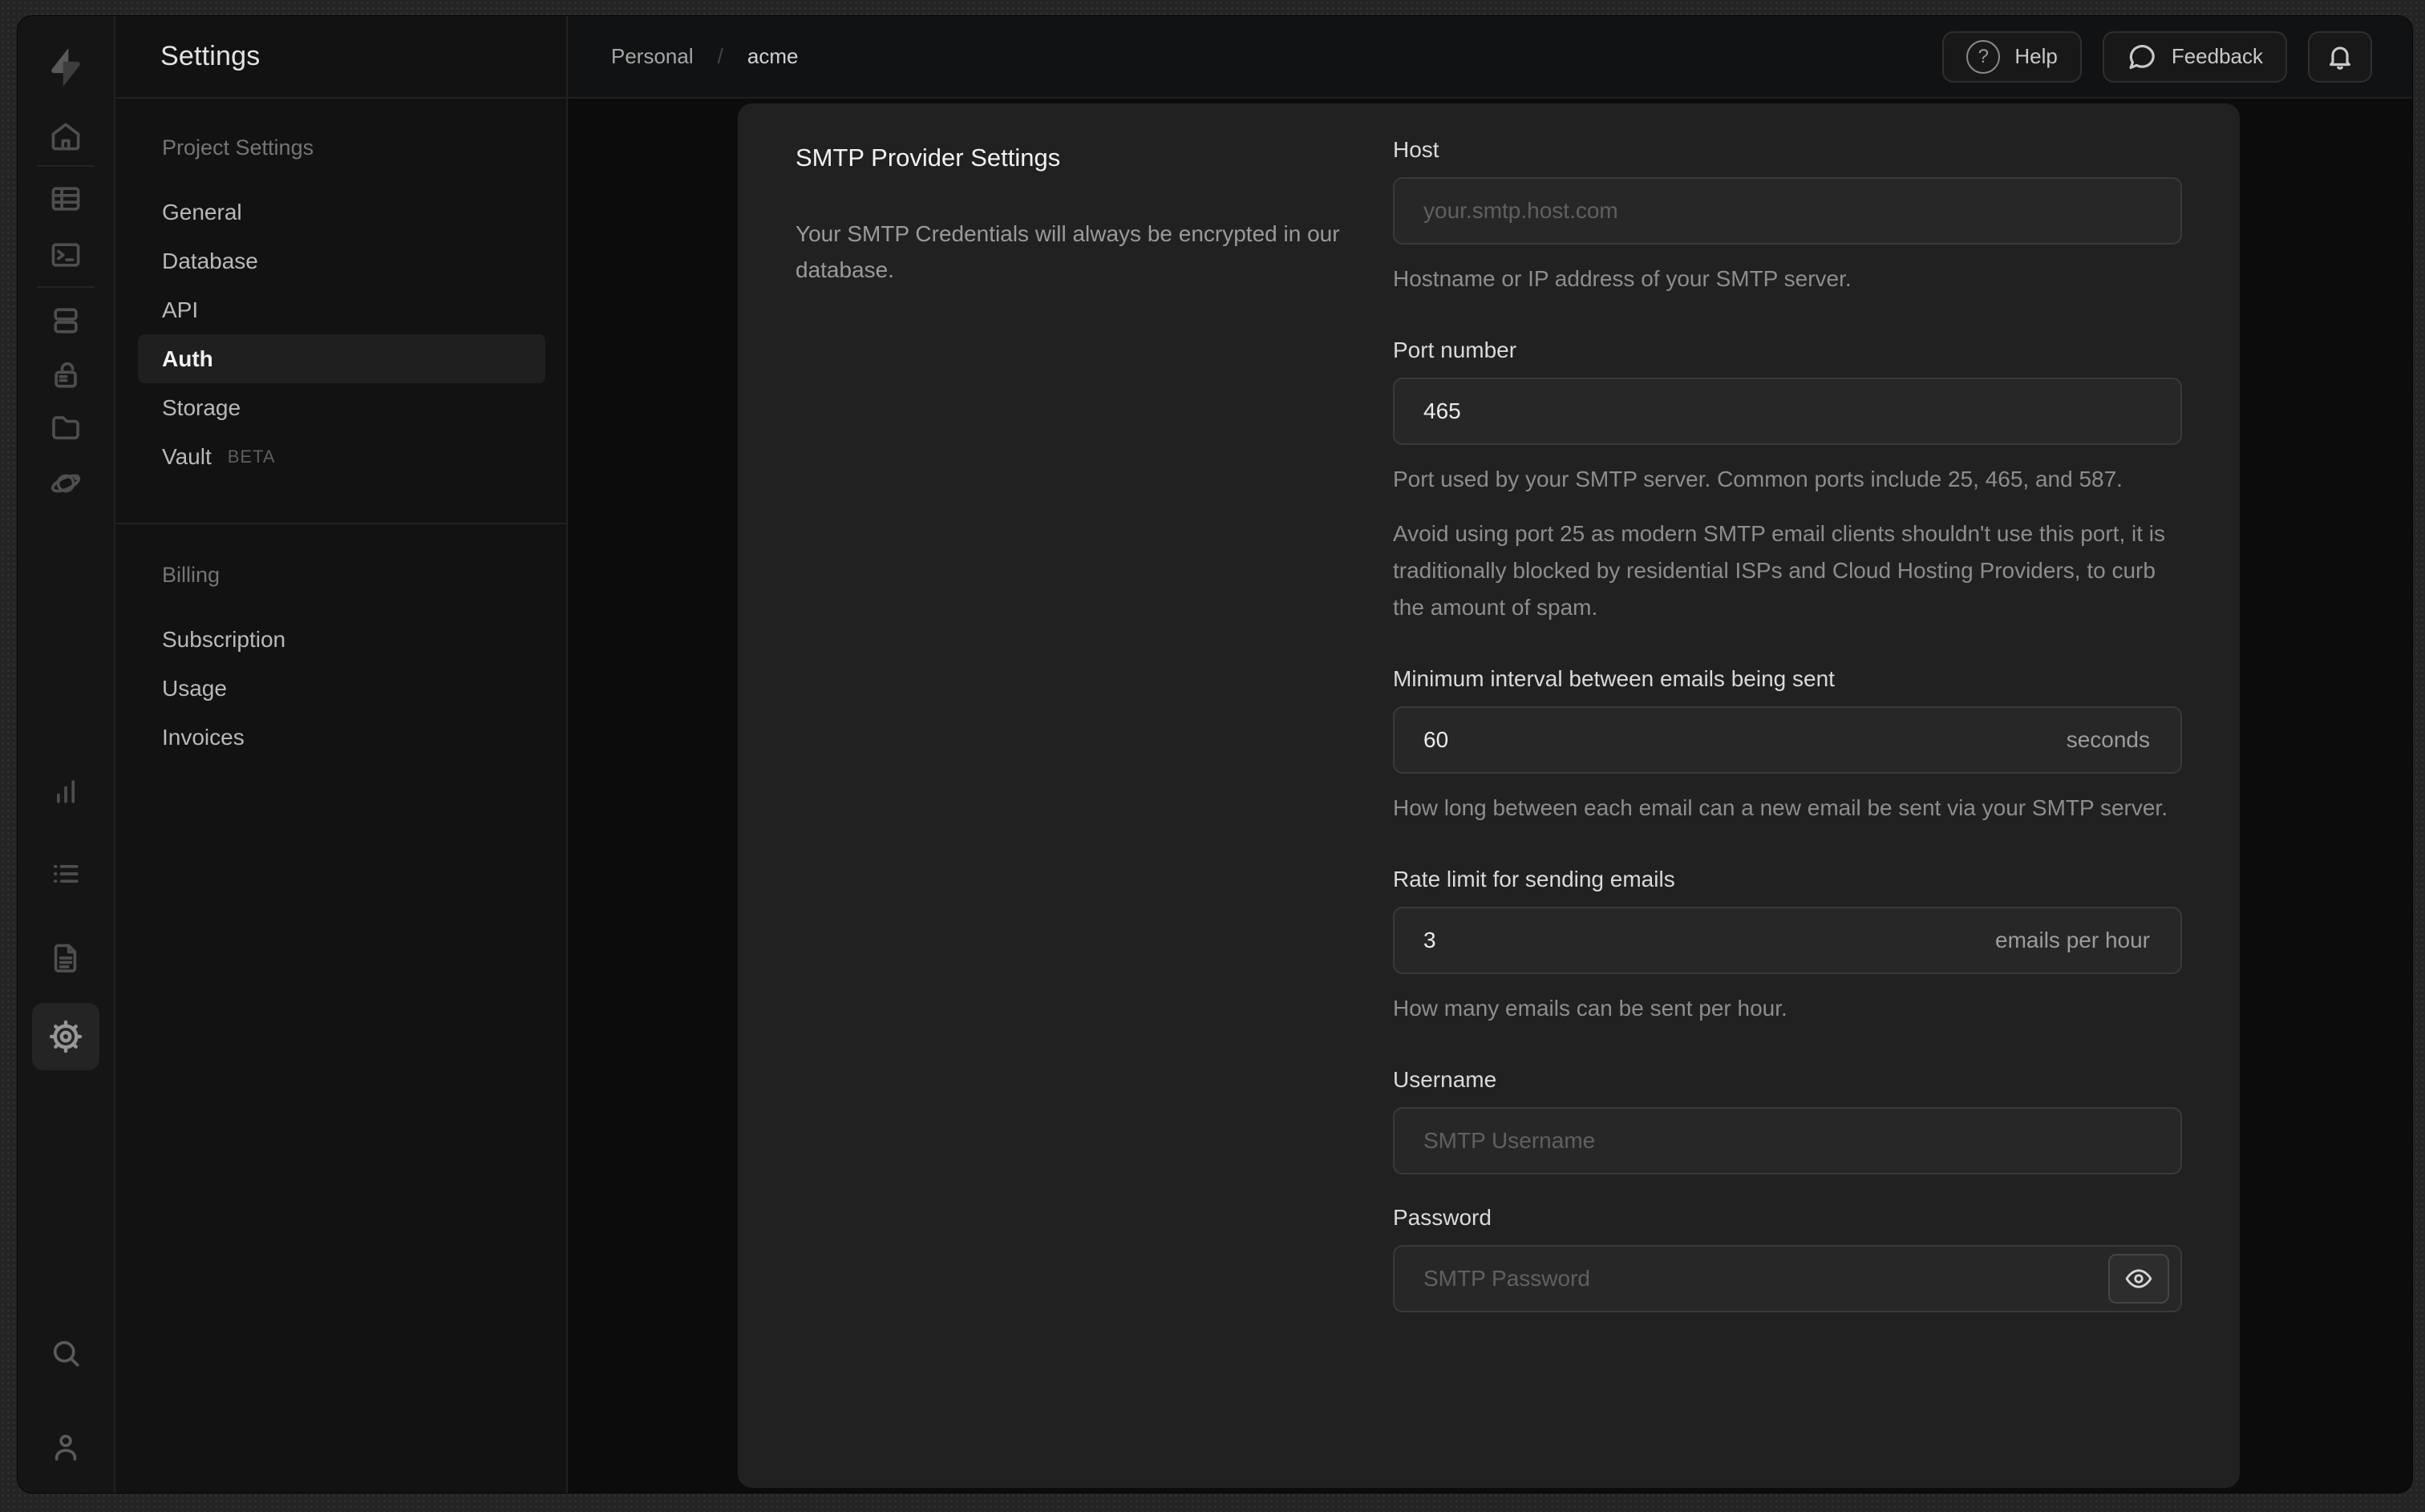  What do you see at coordinates (340, 457) in the screenshot?
I see `sidebar-item-vault: Vault BETA` at bounding box center [340, 457].